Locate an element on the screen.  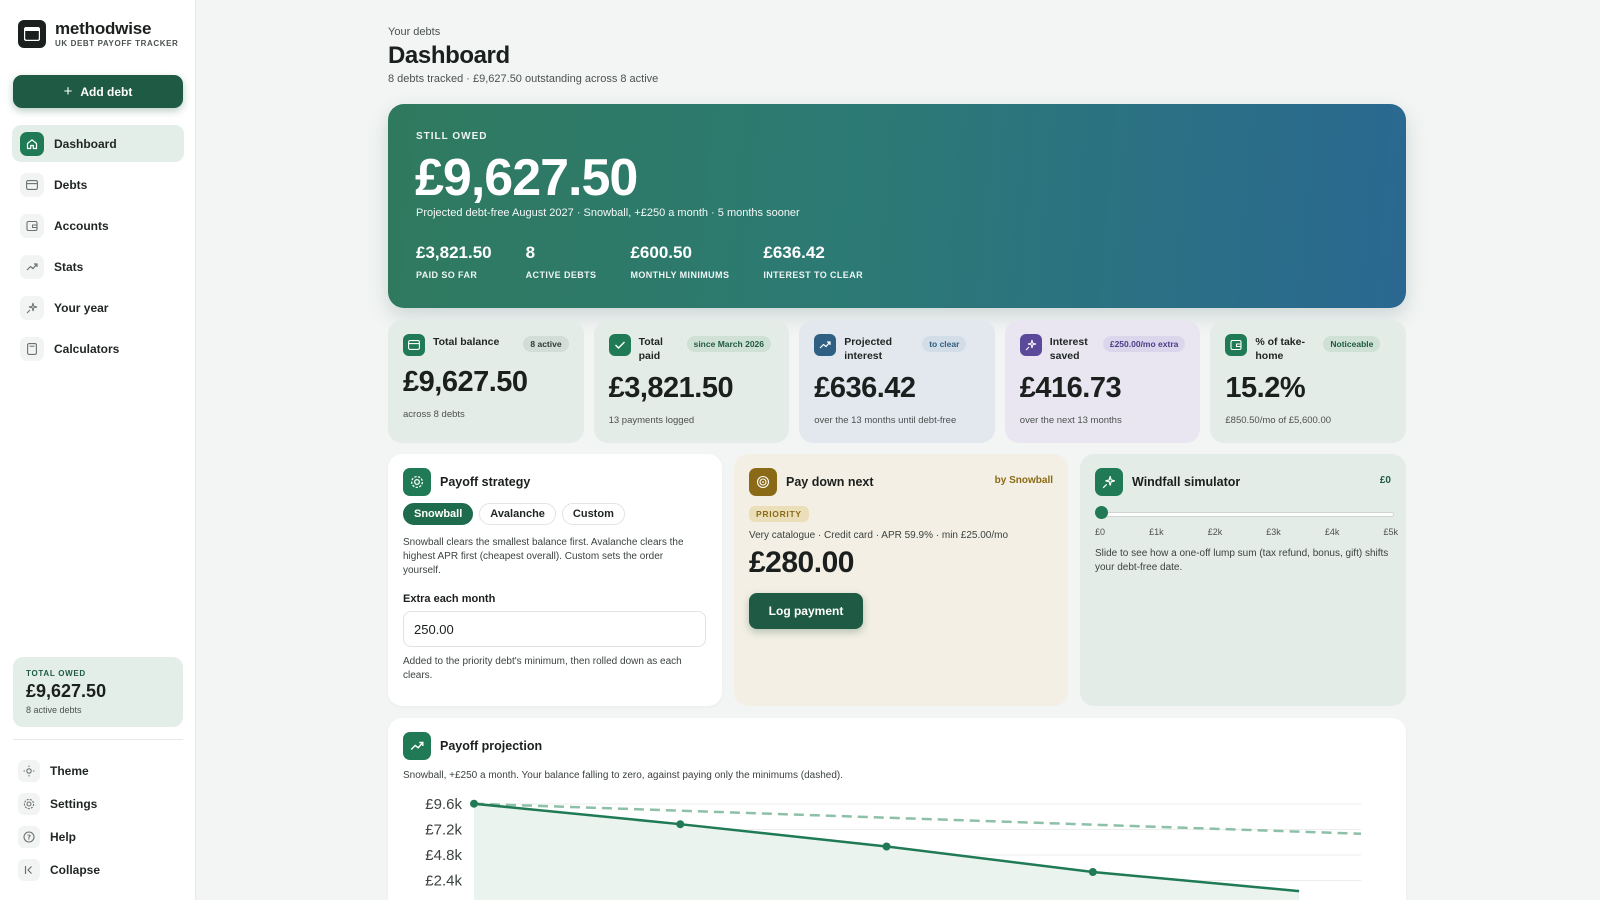
panel-title: Windfall simulator is located at coordinates (1186, 482).